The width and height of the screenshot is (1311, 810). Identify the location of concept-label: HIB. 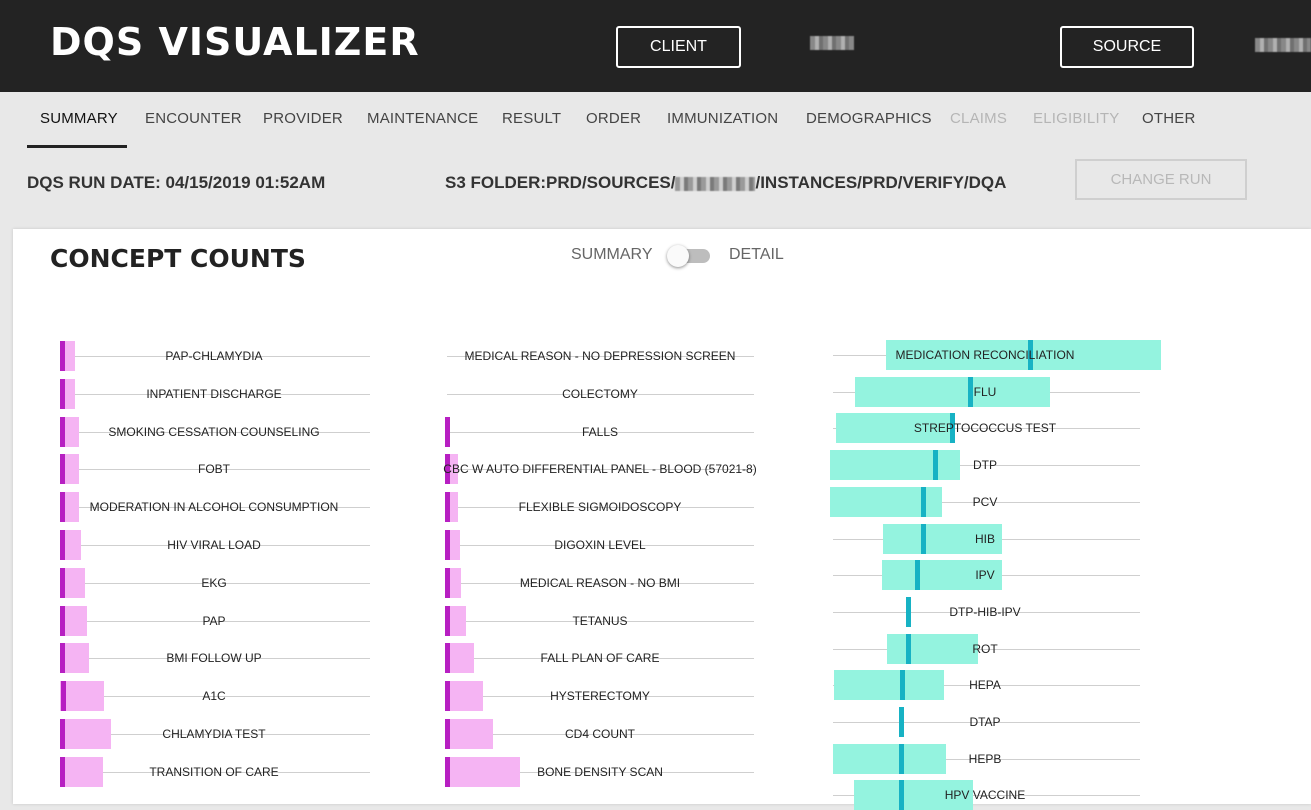
(985, 539).